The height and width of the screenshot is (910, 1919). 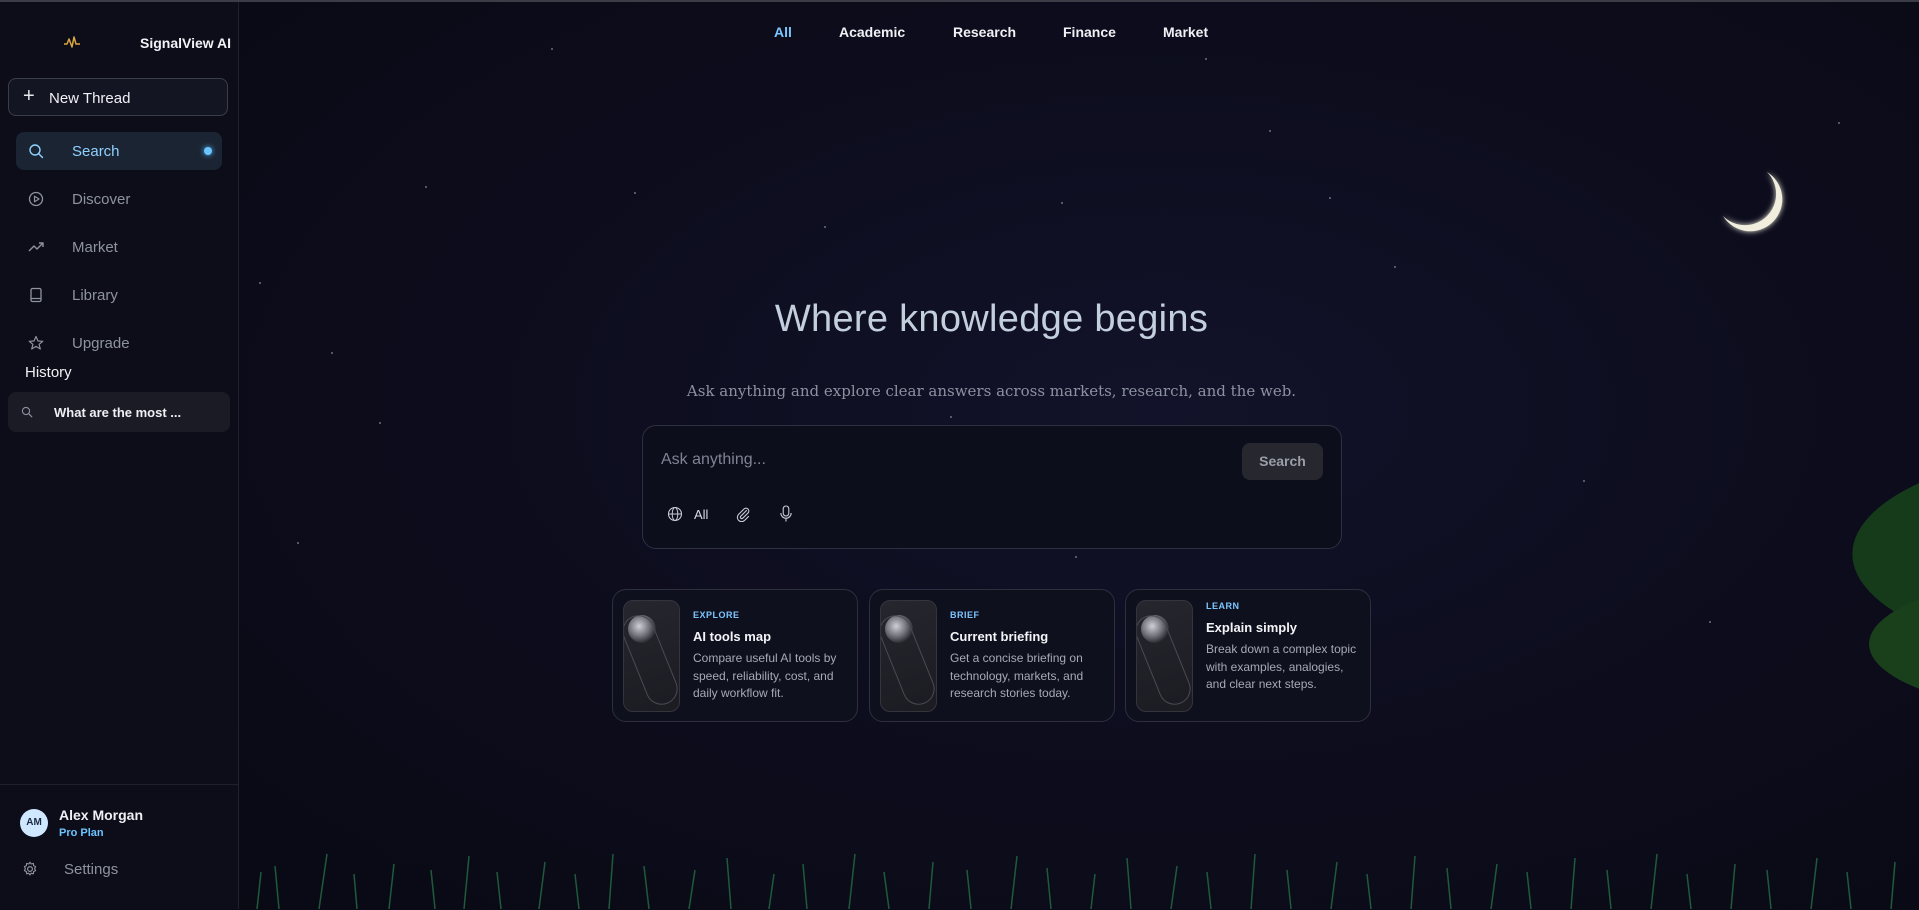 I want to click on active-indicator-dot, so click(x=208, y=151).